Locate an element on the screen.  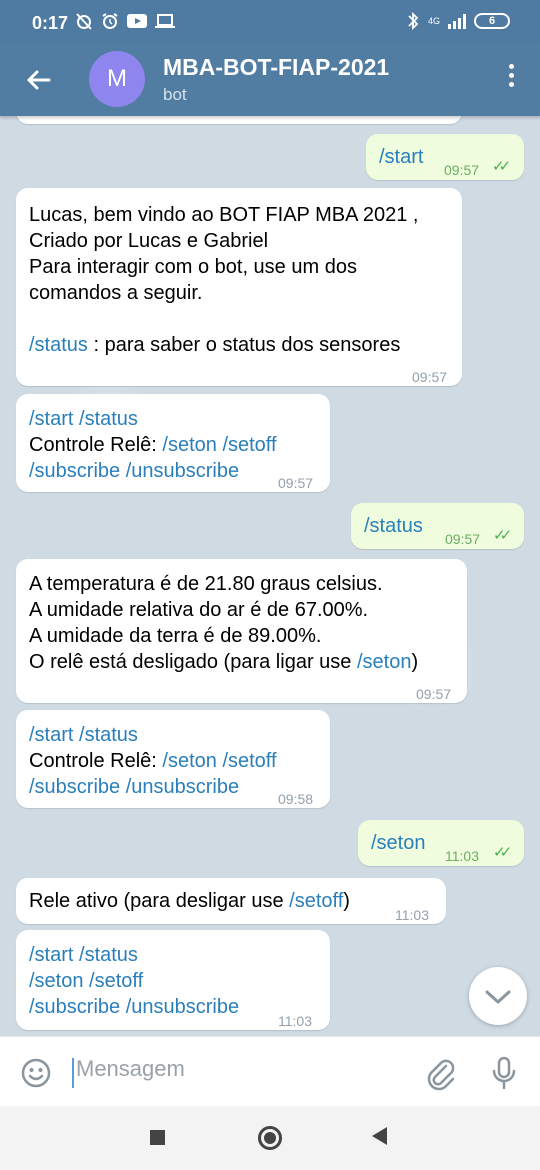
message-text: O relê está desligado (para ligar use is located at coordinates (193, 662).